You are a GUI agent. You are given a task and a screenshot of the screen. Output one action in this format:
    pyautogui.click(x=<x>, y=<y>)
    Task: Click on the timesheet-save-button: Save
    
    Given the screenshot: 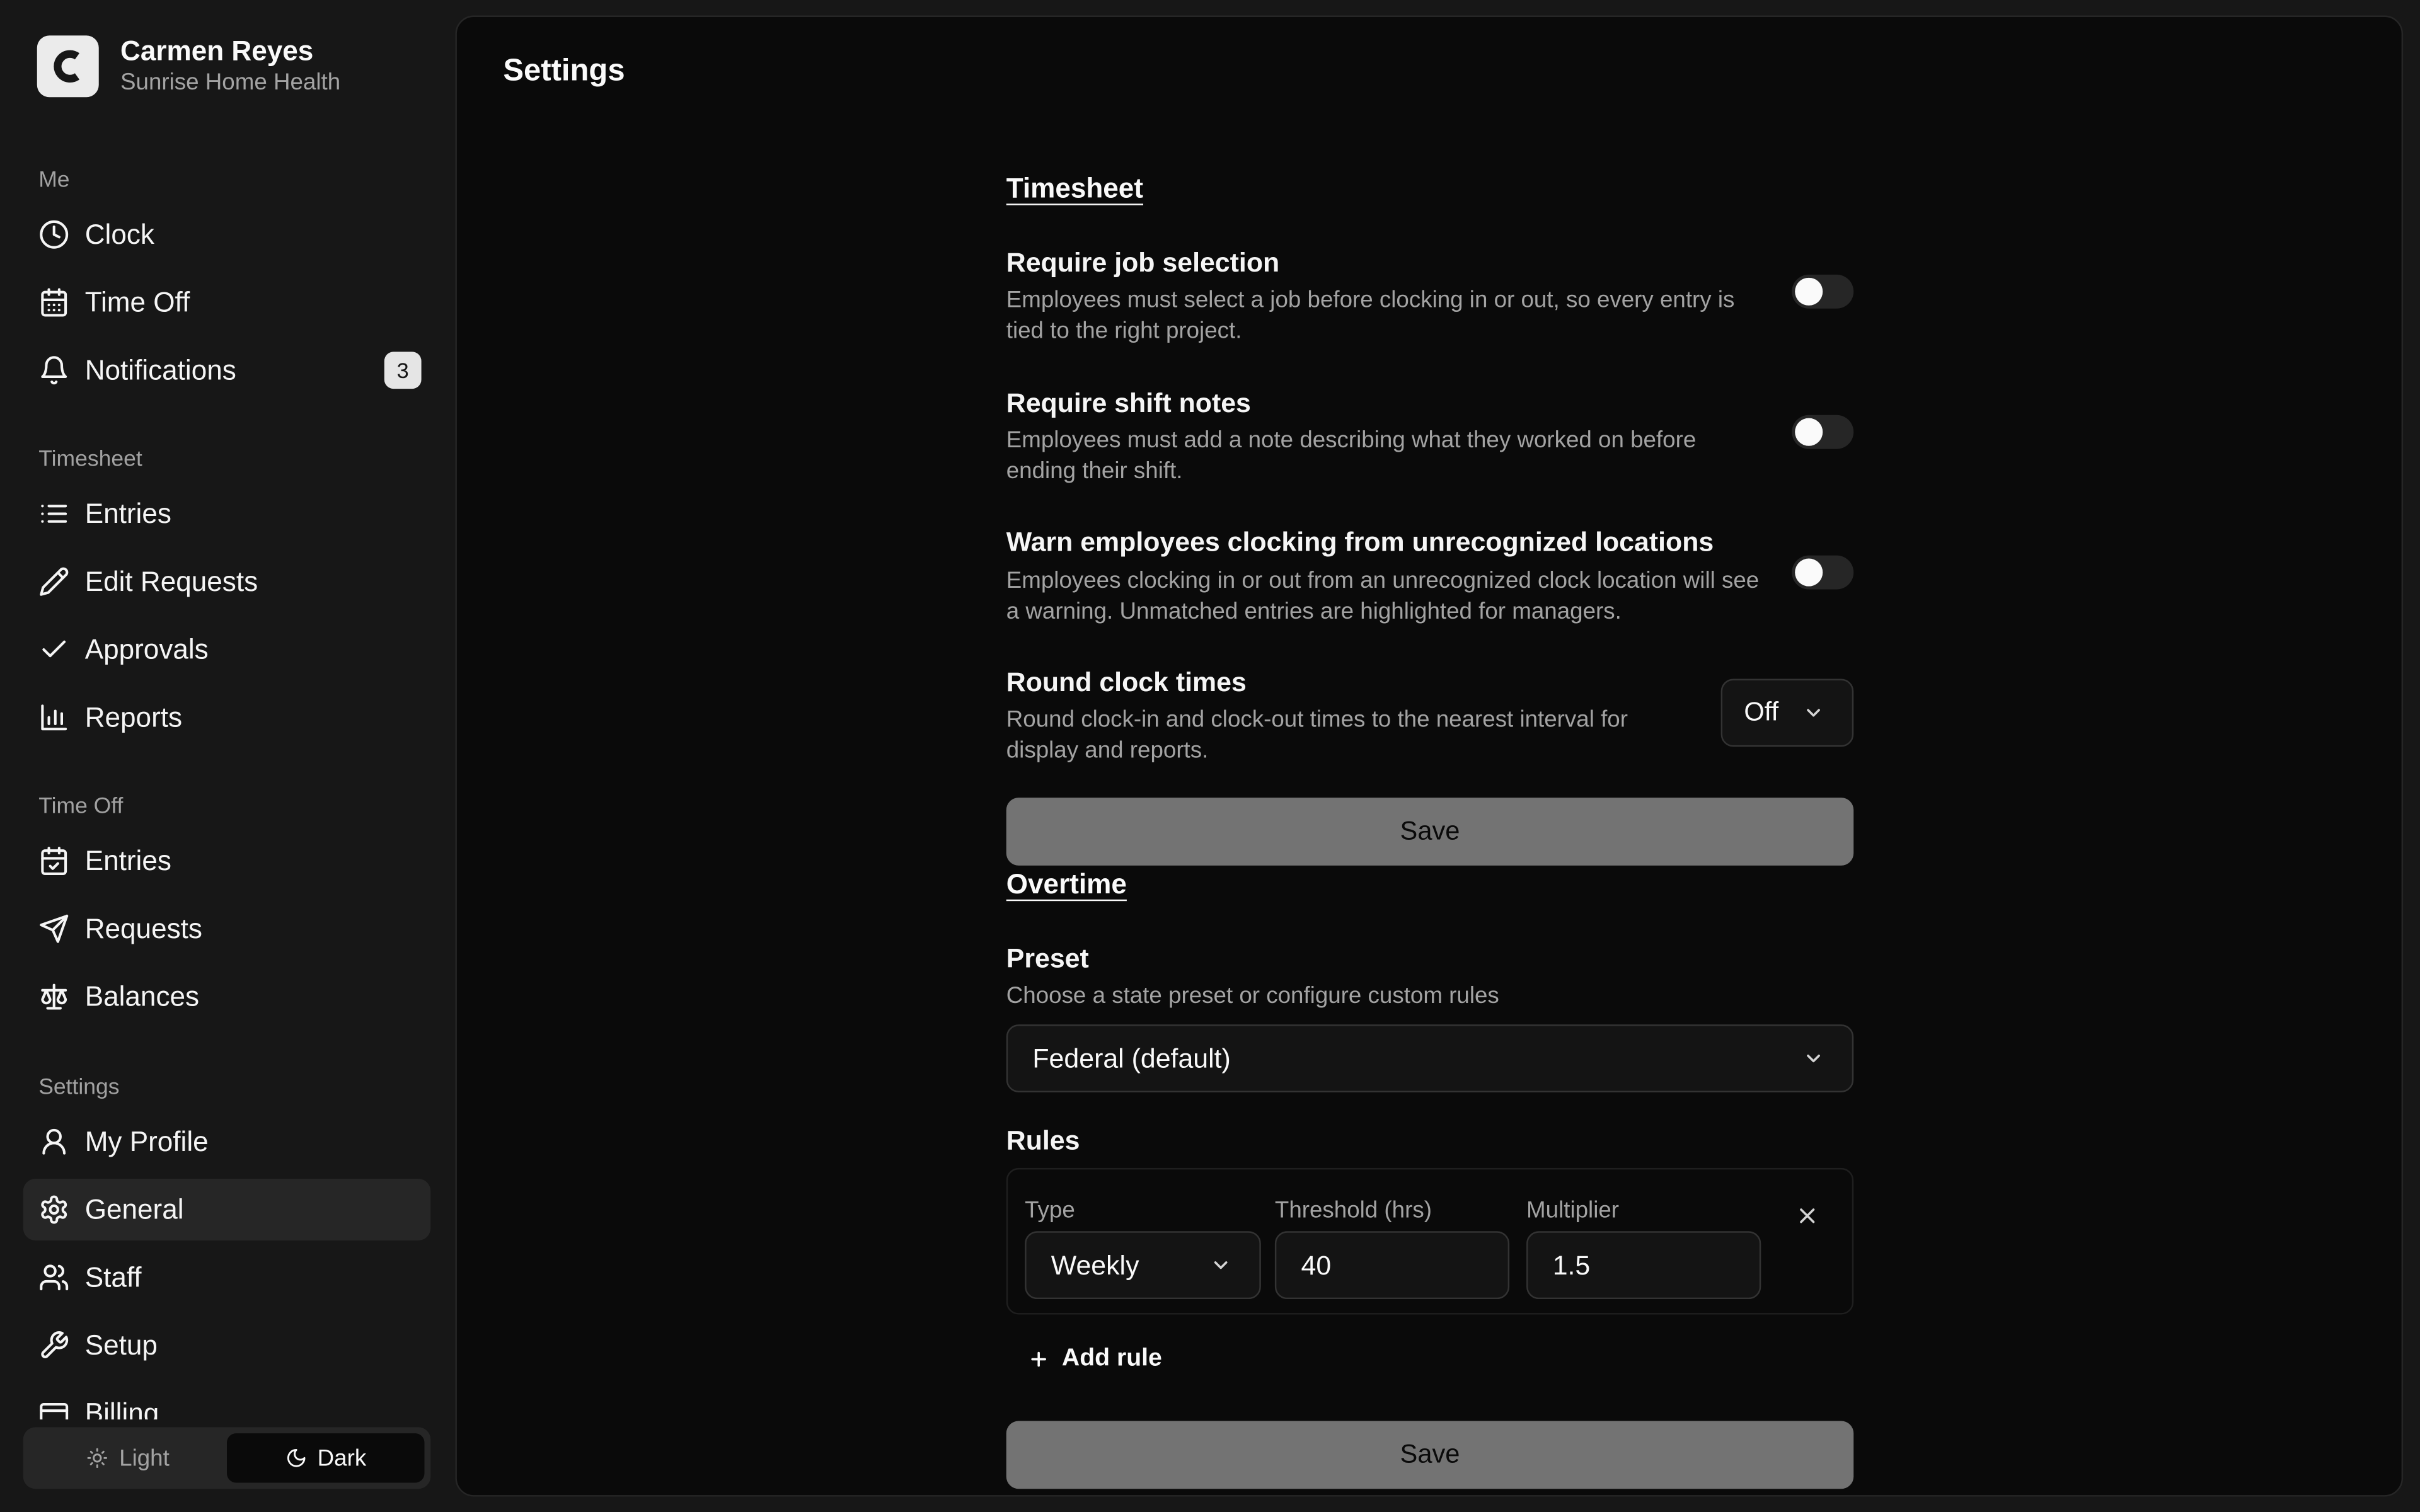 What is the action you would take?
    pyautogui.click(x=1430, y=832)
    